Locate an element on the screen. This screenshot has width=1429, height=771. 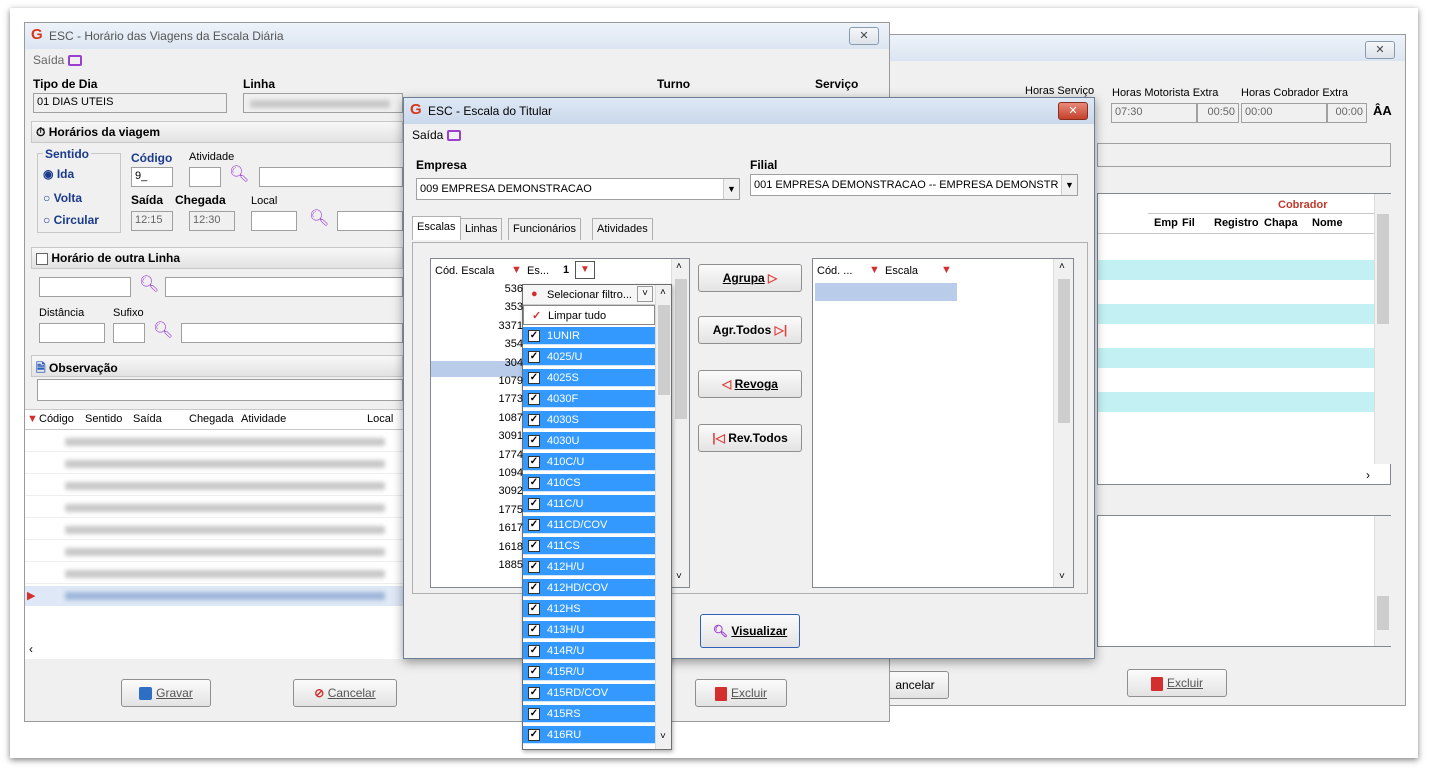
tab-funcionarios: Funcionários is located at coordinates (544, 229).